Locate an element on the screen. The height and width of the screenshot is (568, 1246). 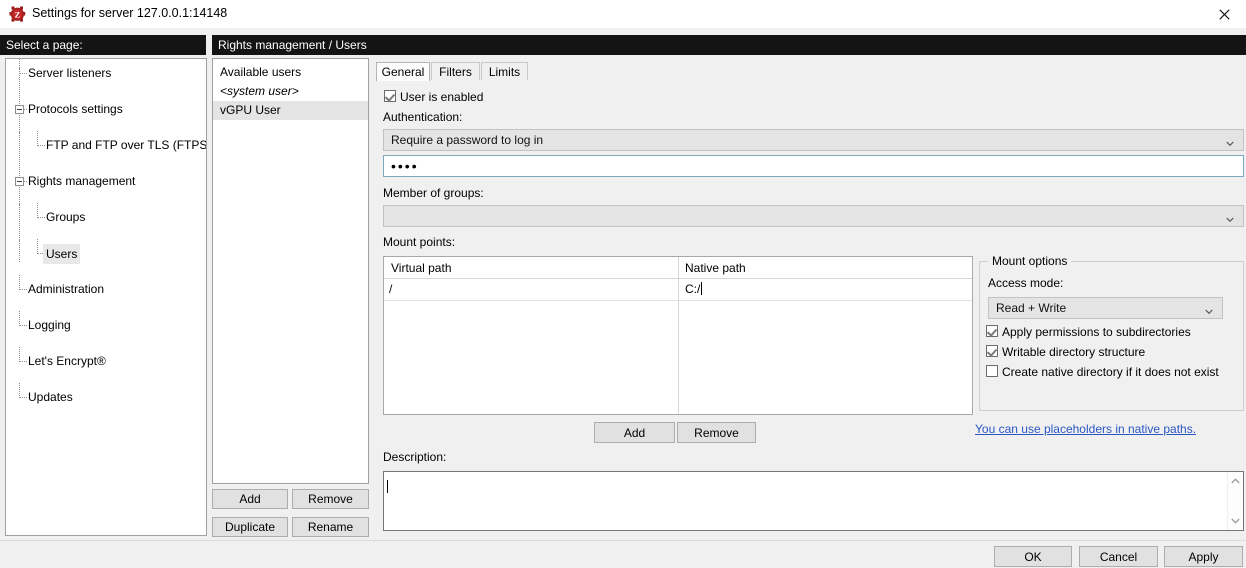
writable-directory-structure-checkbox is located at coordinates (992, 351).